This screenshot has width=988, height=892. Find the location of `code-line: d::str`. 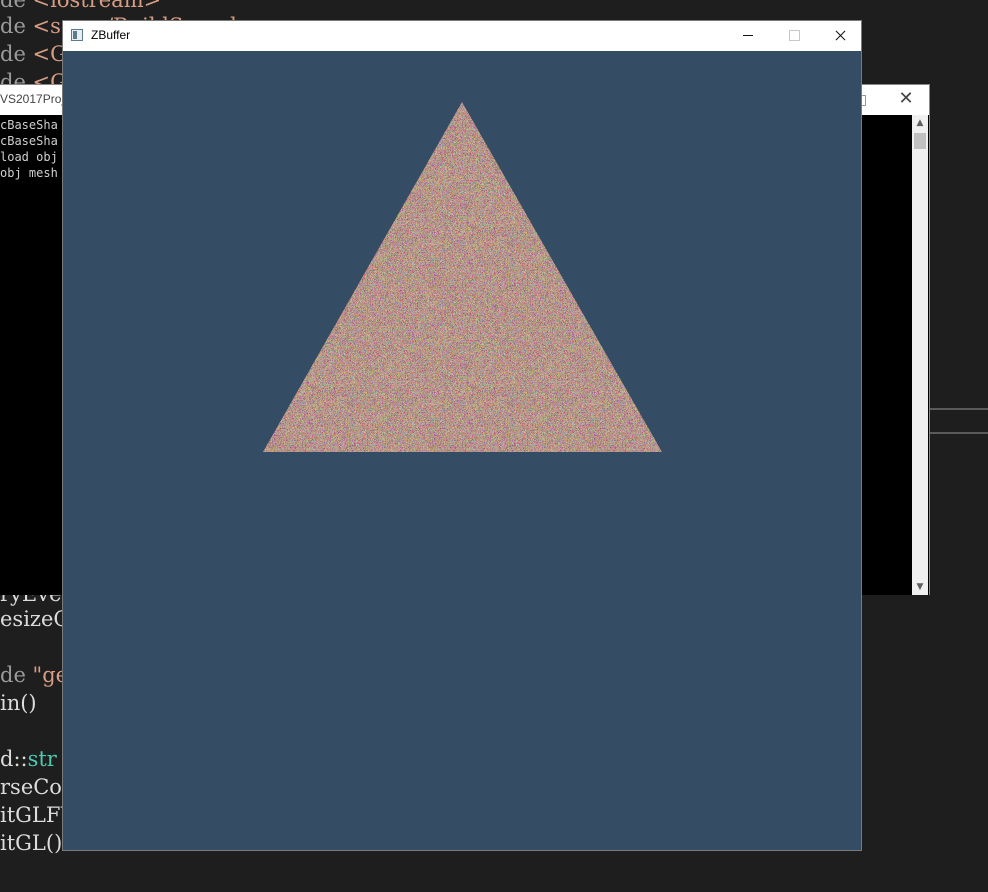

code-line: d::str is located at coordinates (28, 759).